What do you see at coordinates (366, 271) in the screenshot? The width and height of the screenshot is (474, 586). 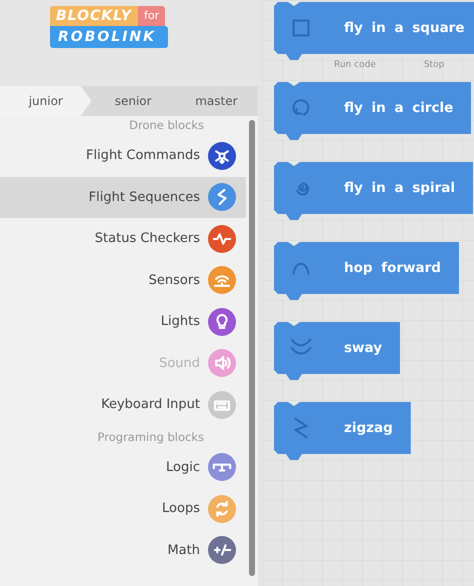 I see `code-block: hop forward` at bounding box center [366, 271].